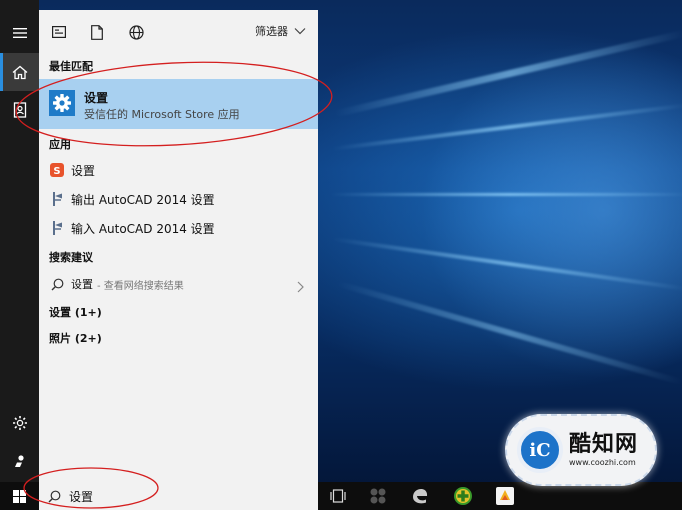 The width and height of the screenshot is (682, 510). What do you see at coordinates (506, 194) in the screenshot?
I see `wallpaper-beam` at bounding box center [506, 194].